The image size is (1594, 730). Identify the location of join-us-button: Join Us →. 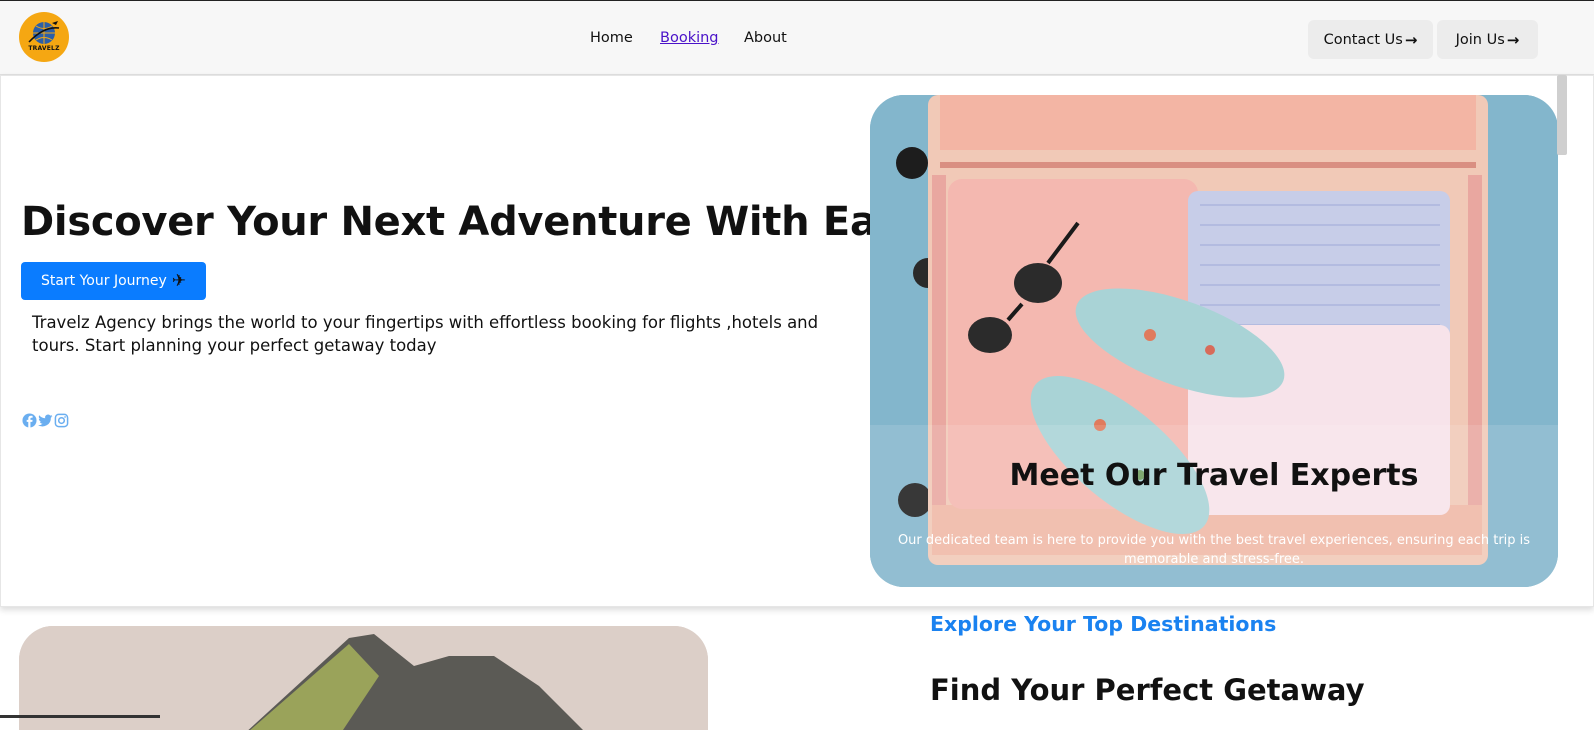
(1487, 39).